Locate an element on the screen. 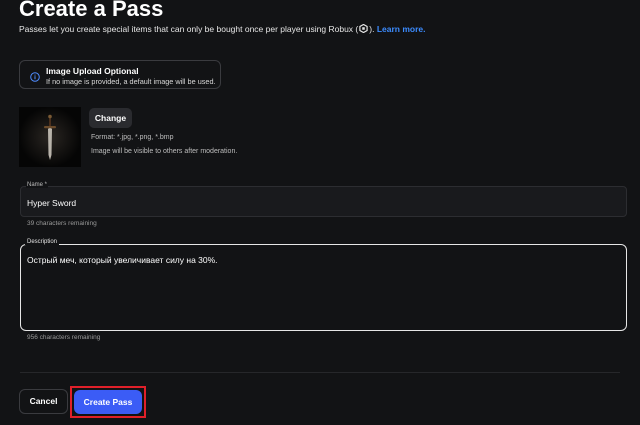 The height and width of the screenshot is (425, 640). image-format-text: Format: *.jpg, *.png, *.bmp is located at coordinates (132, 137).